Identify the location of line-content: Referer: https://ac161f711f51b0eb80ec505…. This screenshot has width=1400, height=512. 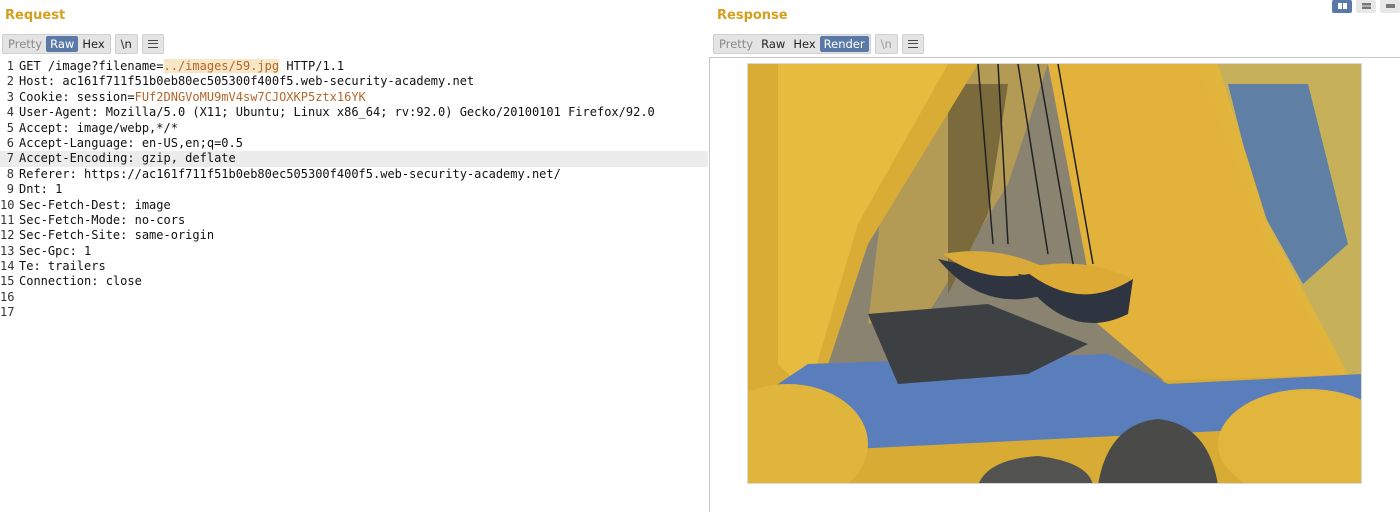
(287, 174).